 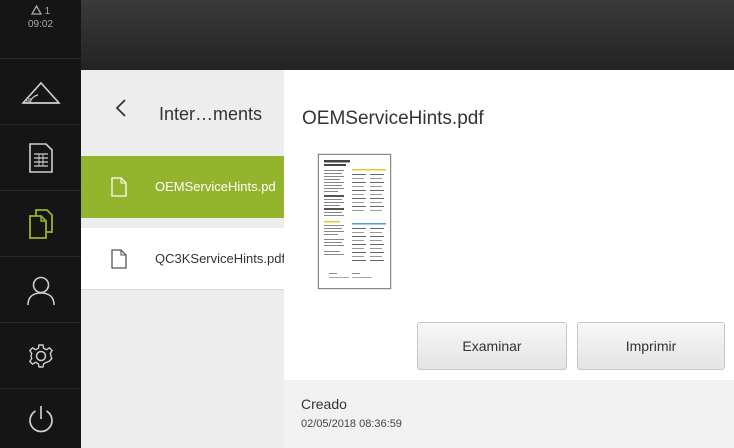 What do you see at coordinates (40, 24) in the screenshot?
I see `clock-time: 09:02` at bounding box center [40, 24].